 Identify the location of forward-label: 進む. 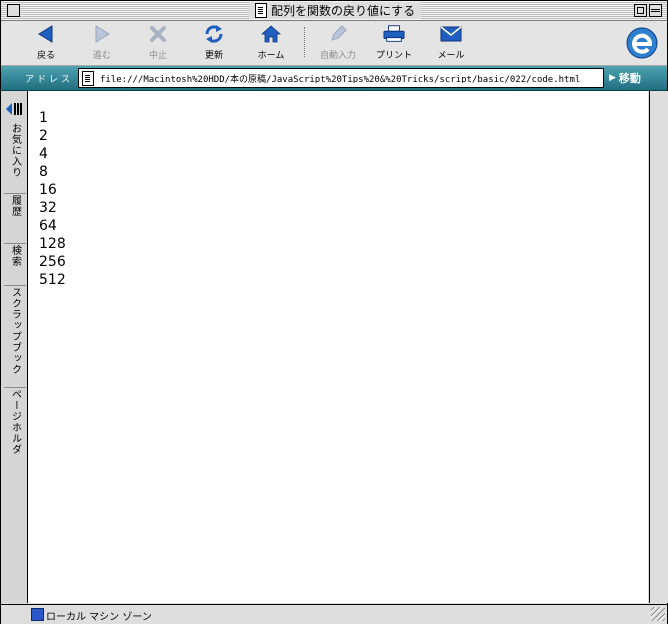
(101, 56).